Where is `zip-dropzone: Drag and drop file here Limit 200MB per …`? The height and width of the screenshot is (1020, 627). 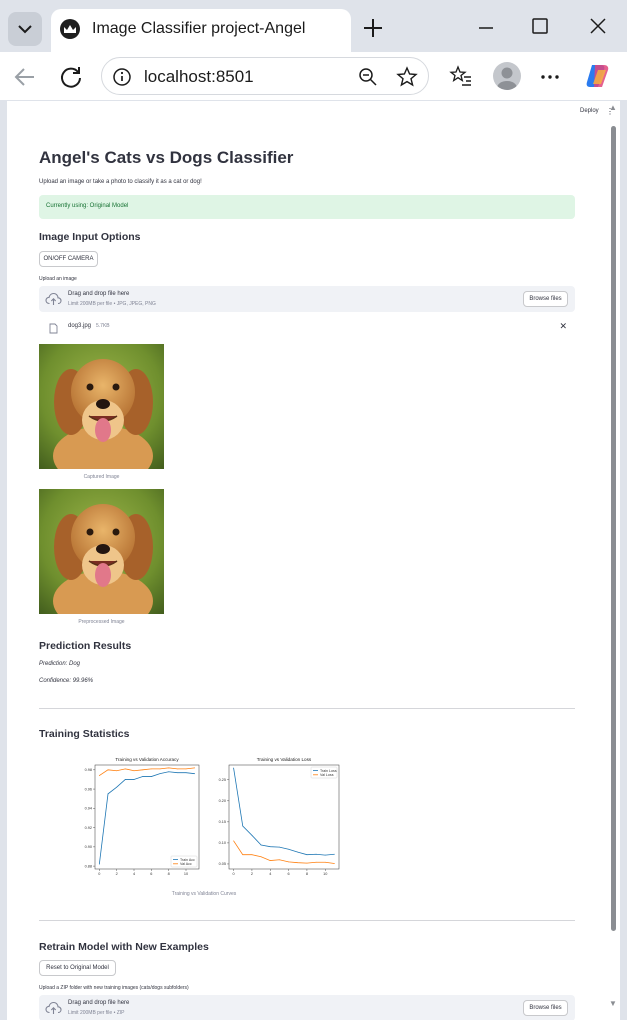
zip-dropzone: Drag and drop file here Limit 200MB per … is located at coordinates (307, 1007).